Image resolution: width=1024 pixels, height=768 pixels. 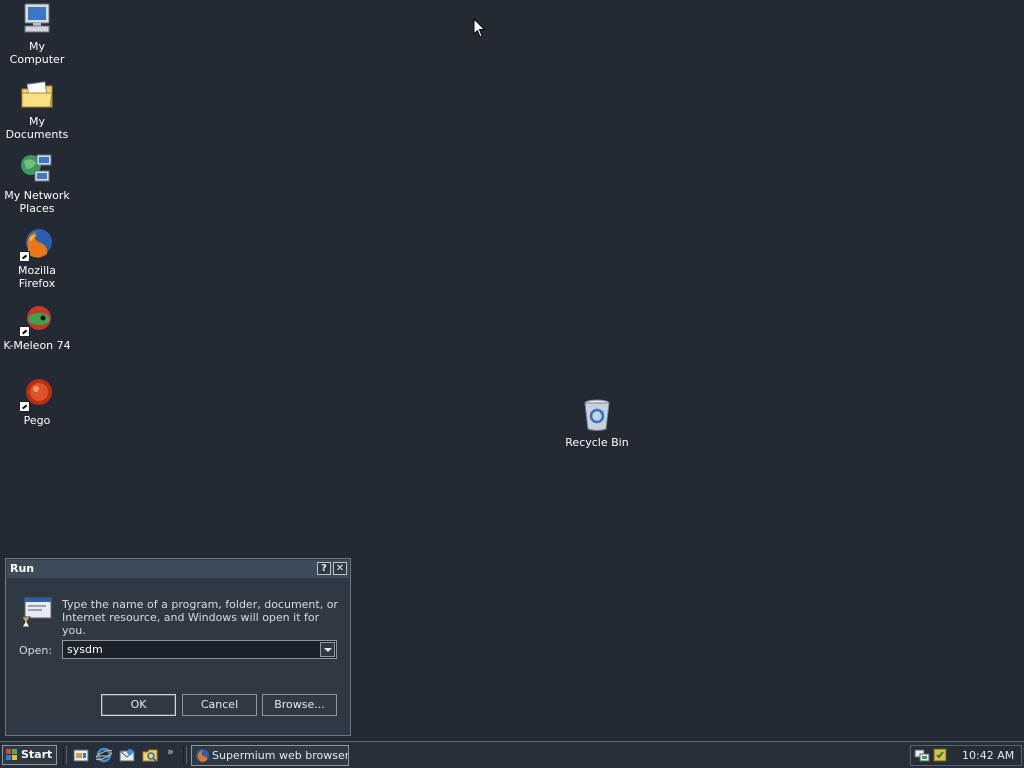 I want to click on windows-flag-icon, so click(x=12, y=755).